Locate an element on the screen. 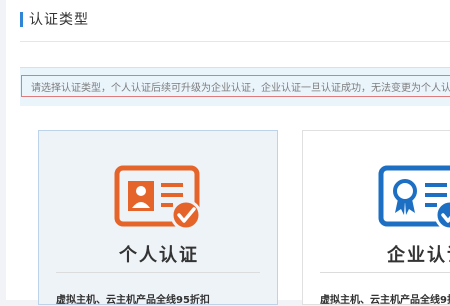 This screenshot has height=306, width=450. personal-card-divider is located at coordinates (158, 272).